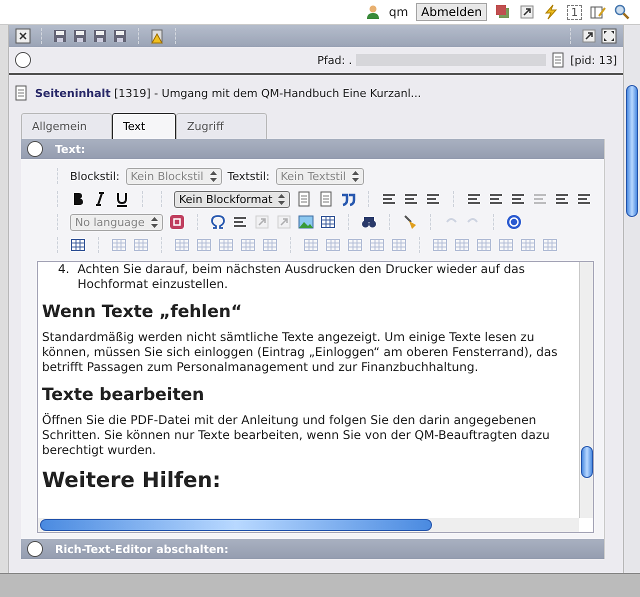  Describe the element at coordinates (631, 299) in the screenshot. I see `page-scrollbar` at that location.